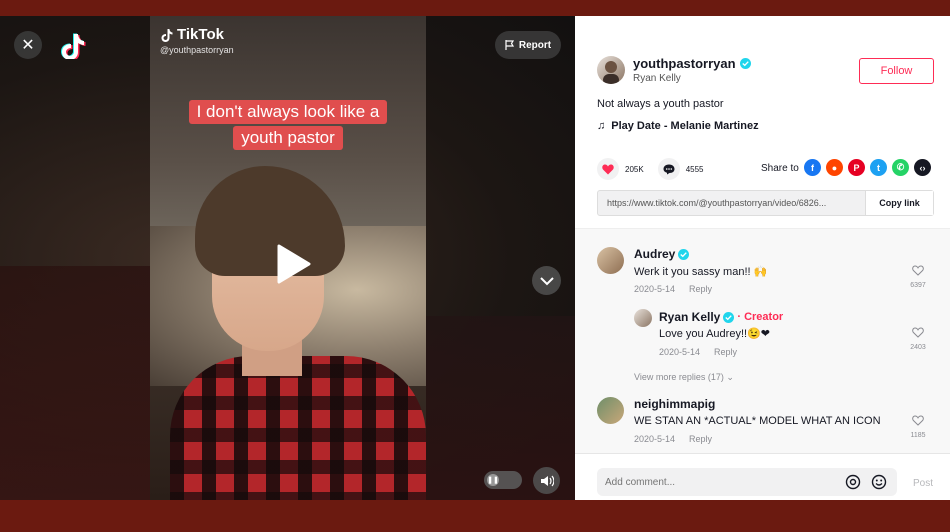 Image resolution: width=950 pixels, height=532 pixels. I want to click on author-avatar, so click(611, 70).